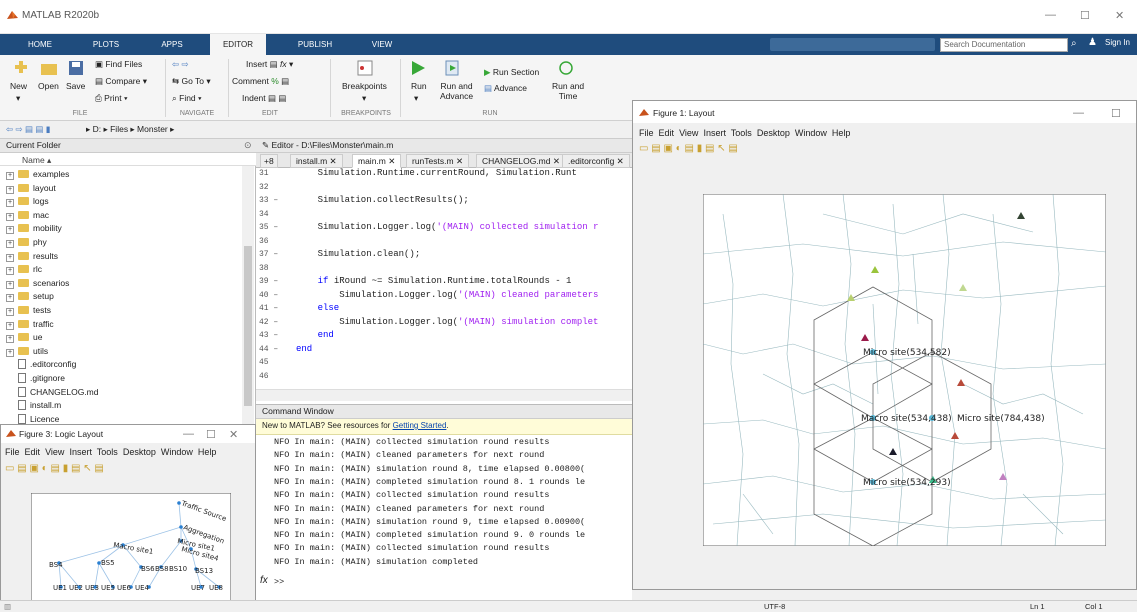  Describe the element at coordinates (75, 86) in the screenshot. I see `save-button: Save` at that location.